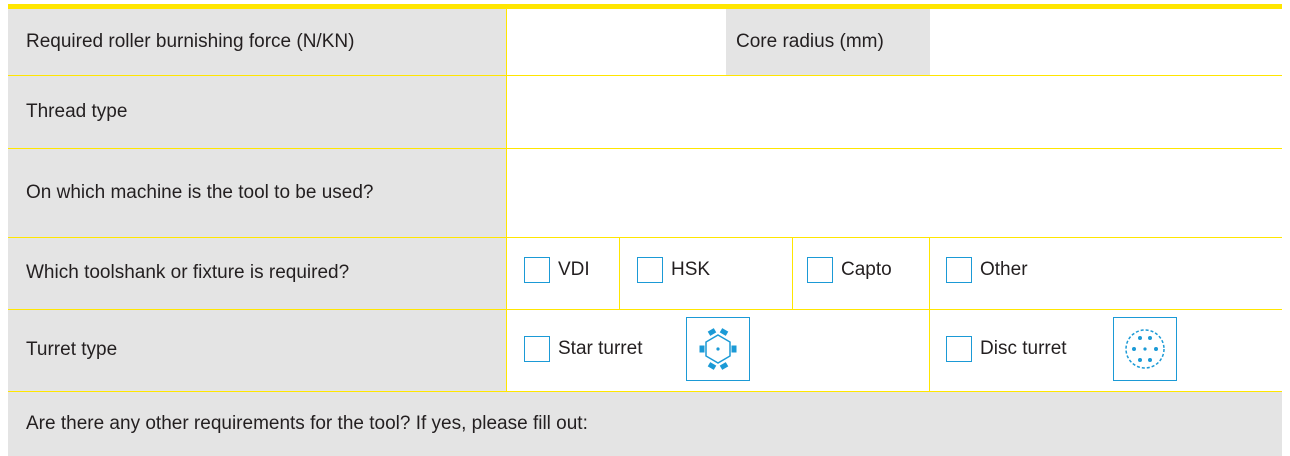 This screenshot has width=1290, height=456. I want to click on option-hsk: HSK, so click(673, 270).